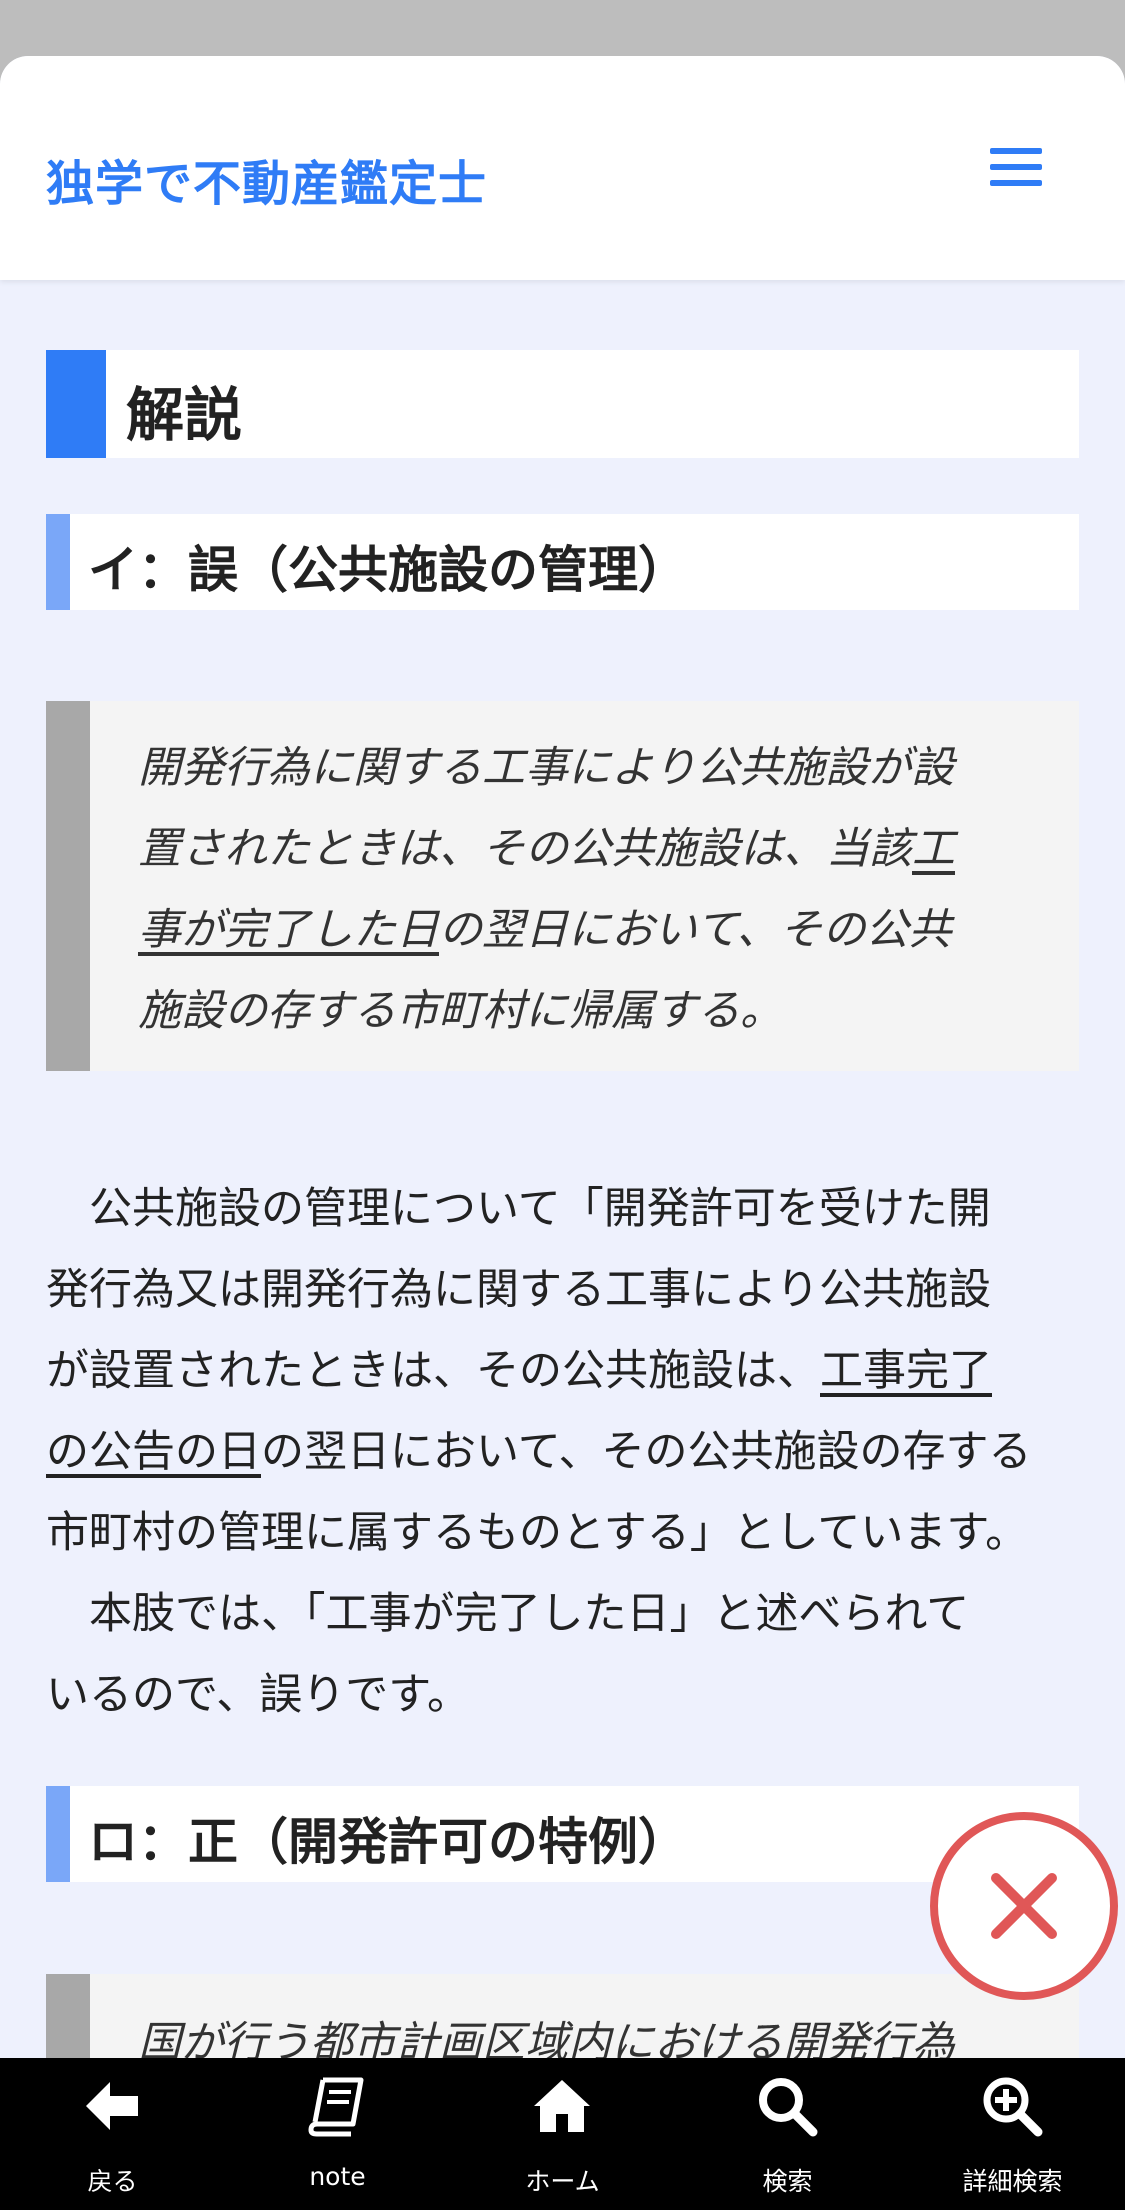 The height and width of the screenshot is (2210, 1125). I want to click on section-heading-text: 解説, so click(184, 415).